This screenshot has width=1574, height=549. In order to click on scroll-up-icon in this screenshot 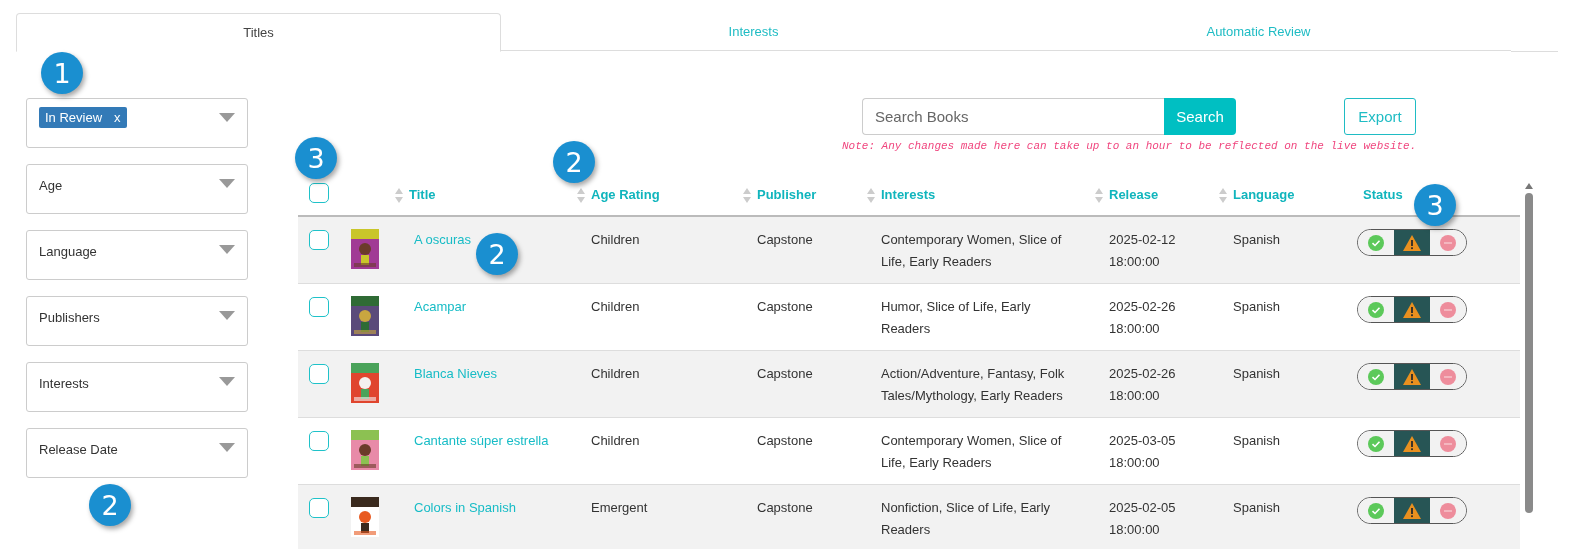, I will do `click(1529, 186)`.